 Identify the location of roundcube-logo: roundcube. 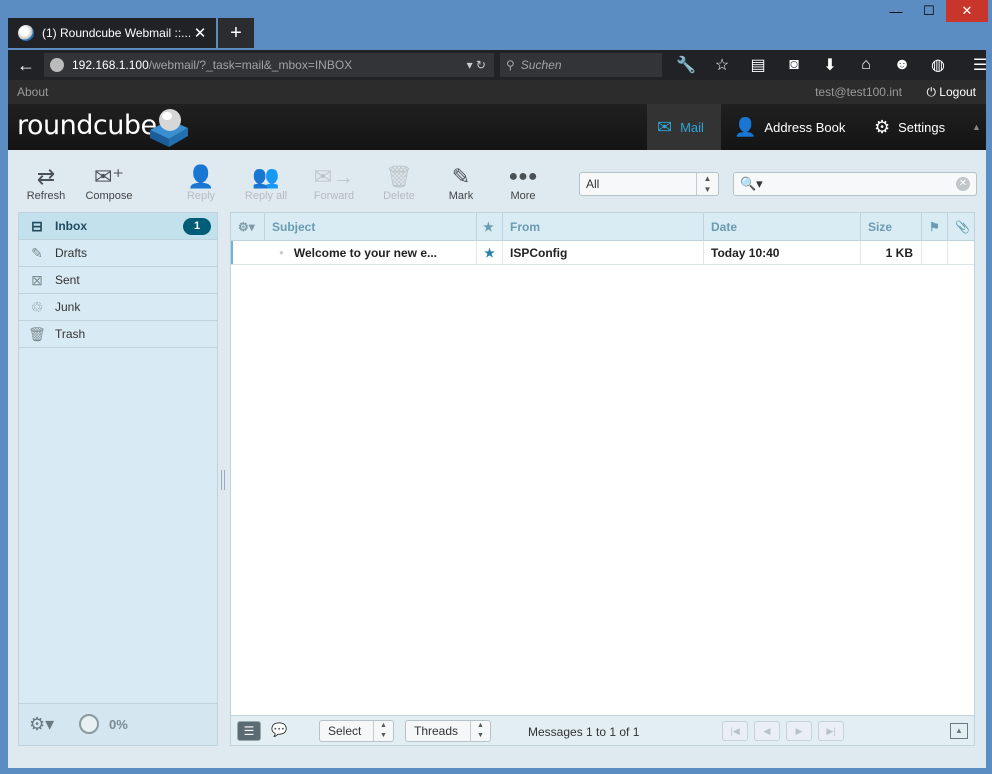
(87, 125).